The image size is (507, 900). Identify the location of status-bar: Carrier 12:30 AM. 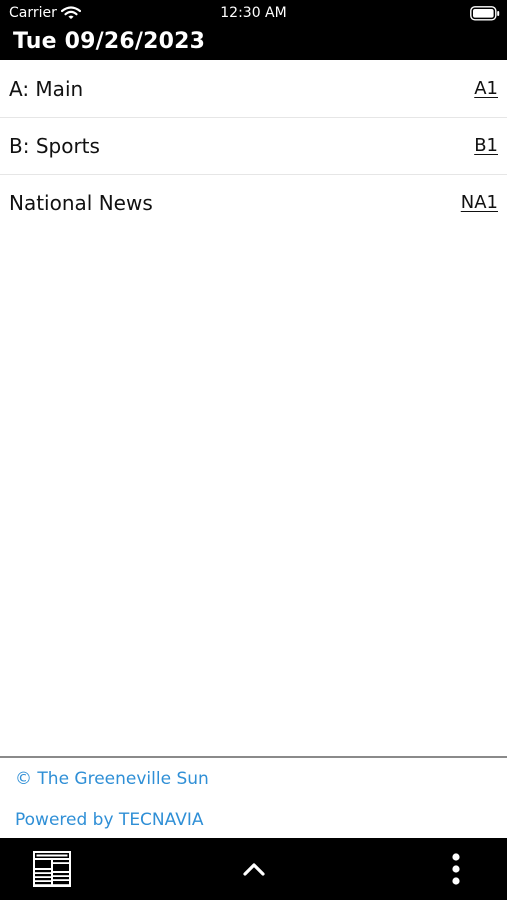
(253, 14).